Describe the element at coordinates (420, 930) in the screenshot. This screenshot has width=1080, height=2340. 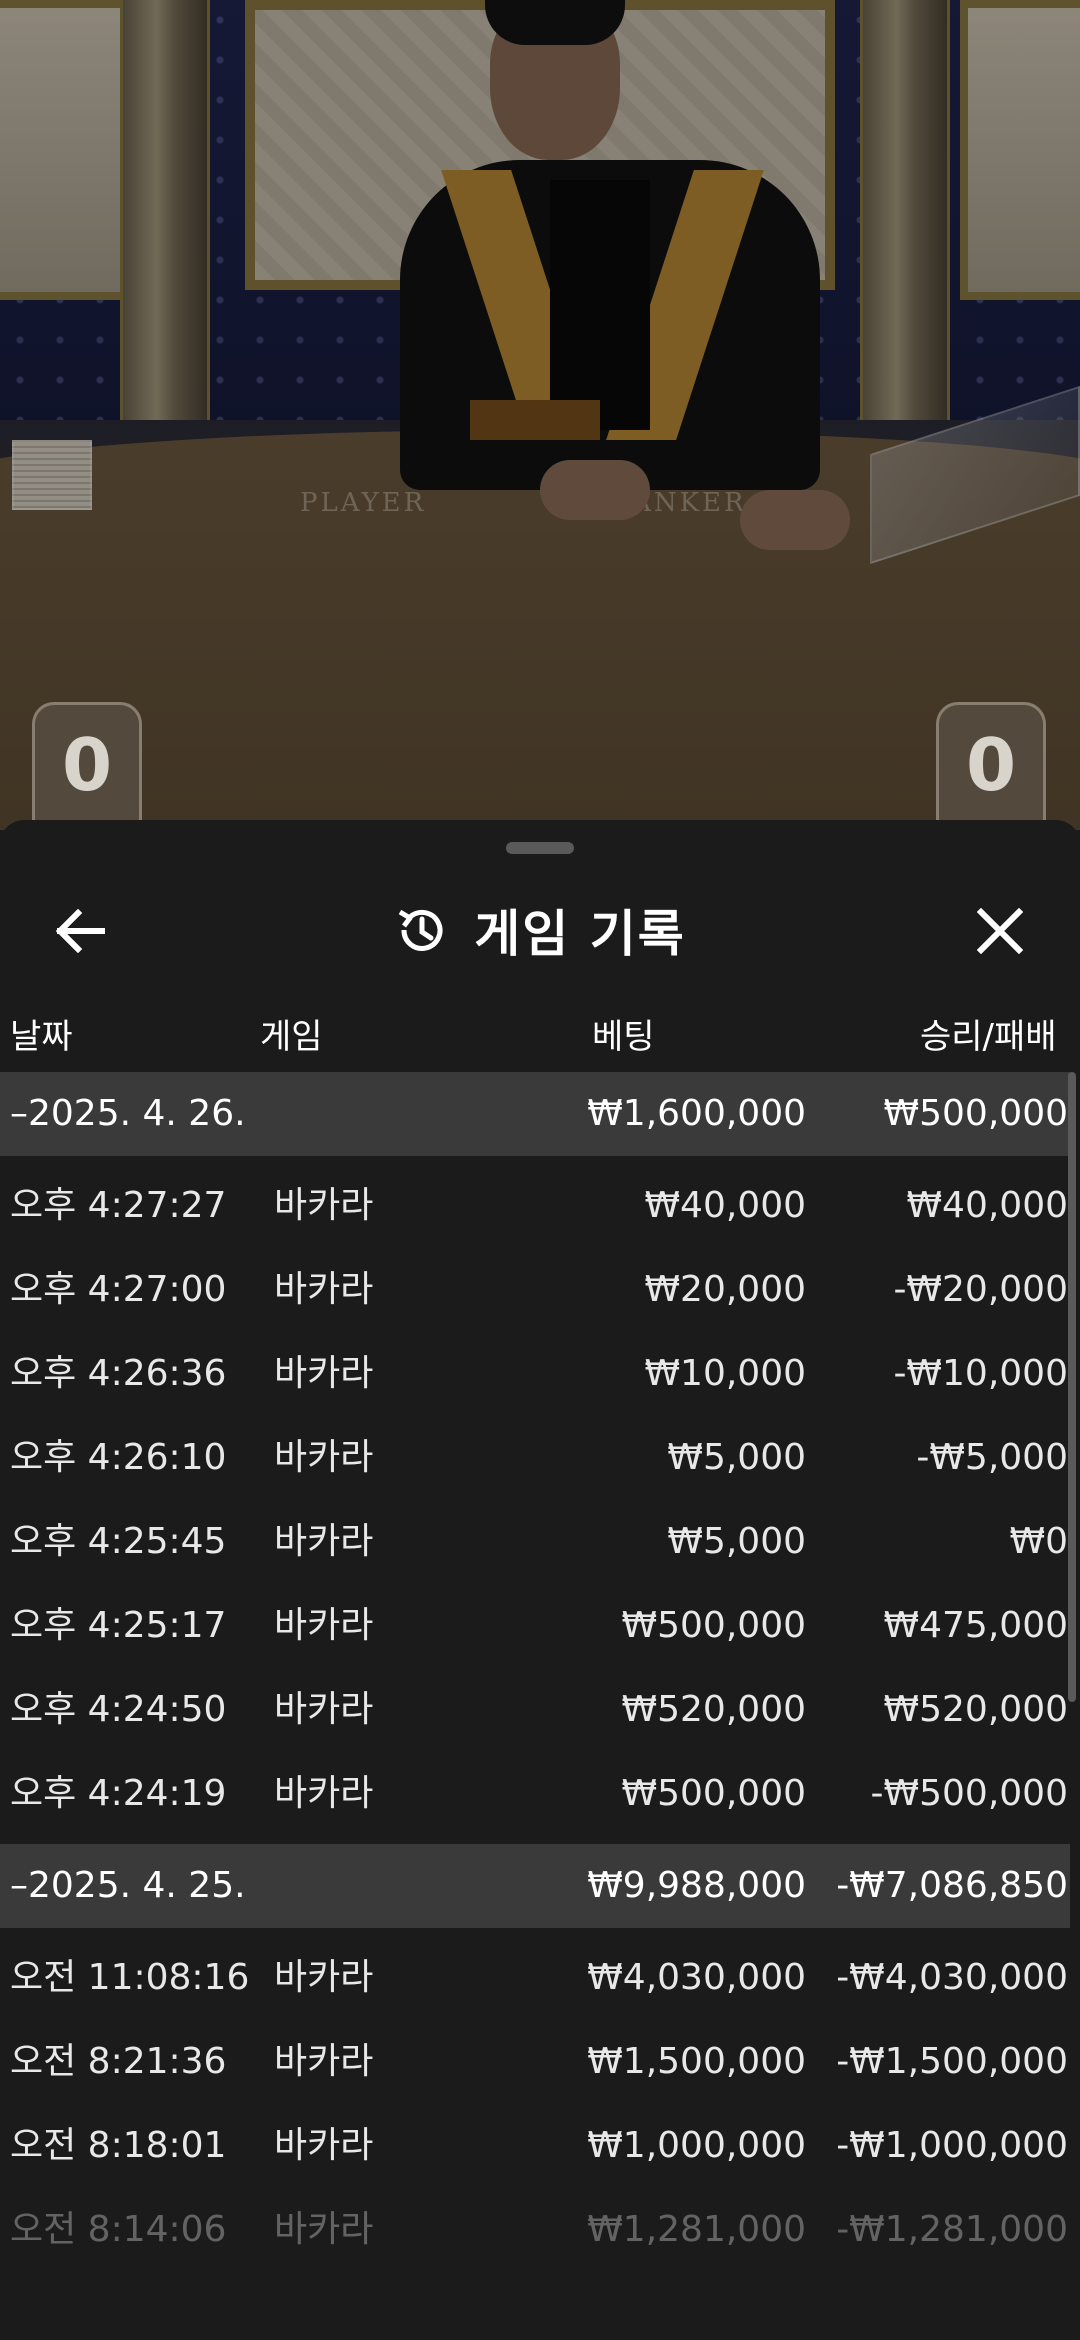
I see `history-icon` at that location.